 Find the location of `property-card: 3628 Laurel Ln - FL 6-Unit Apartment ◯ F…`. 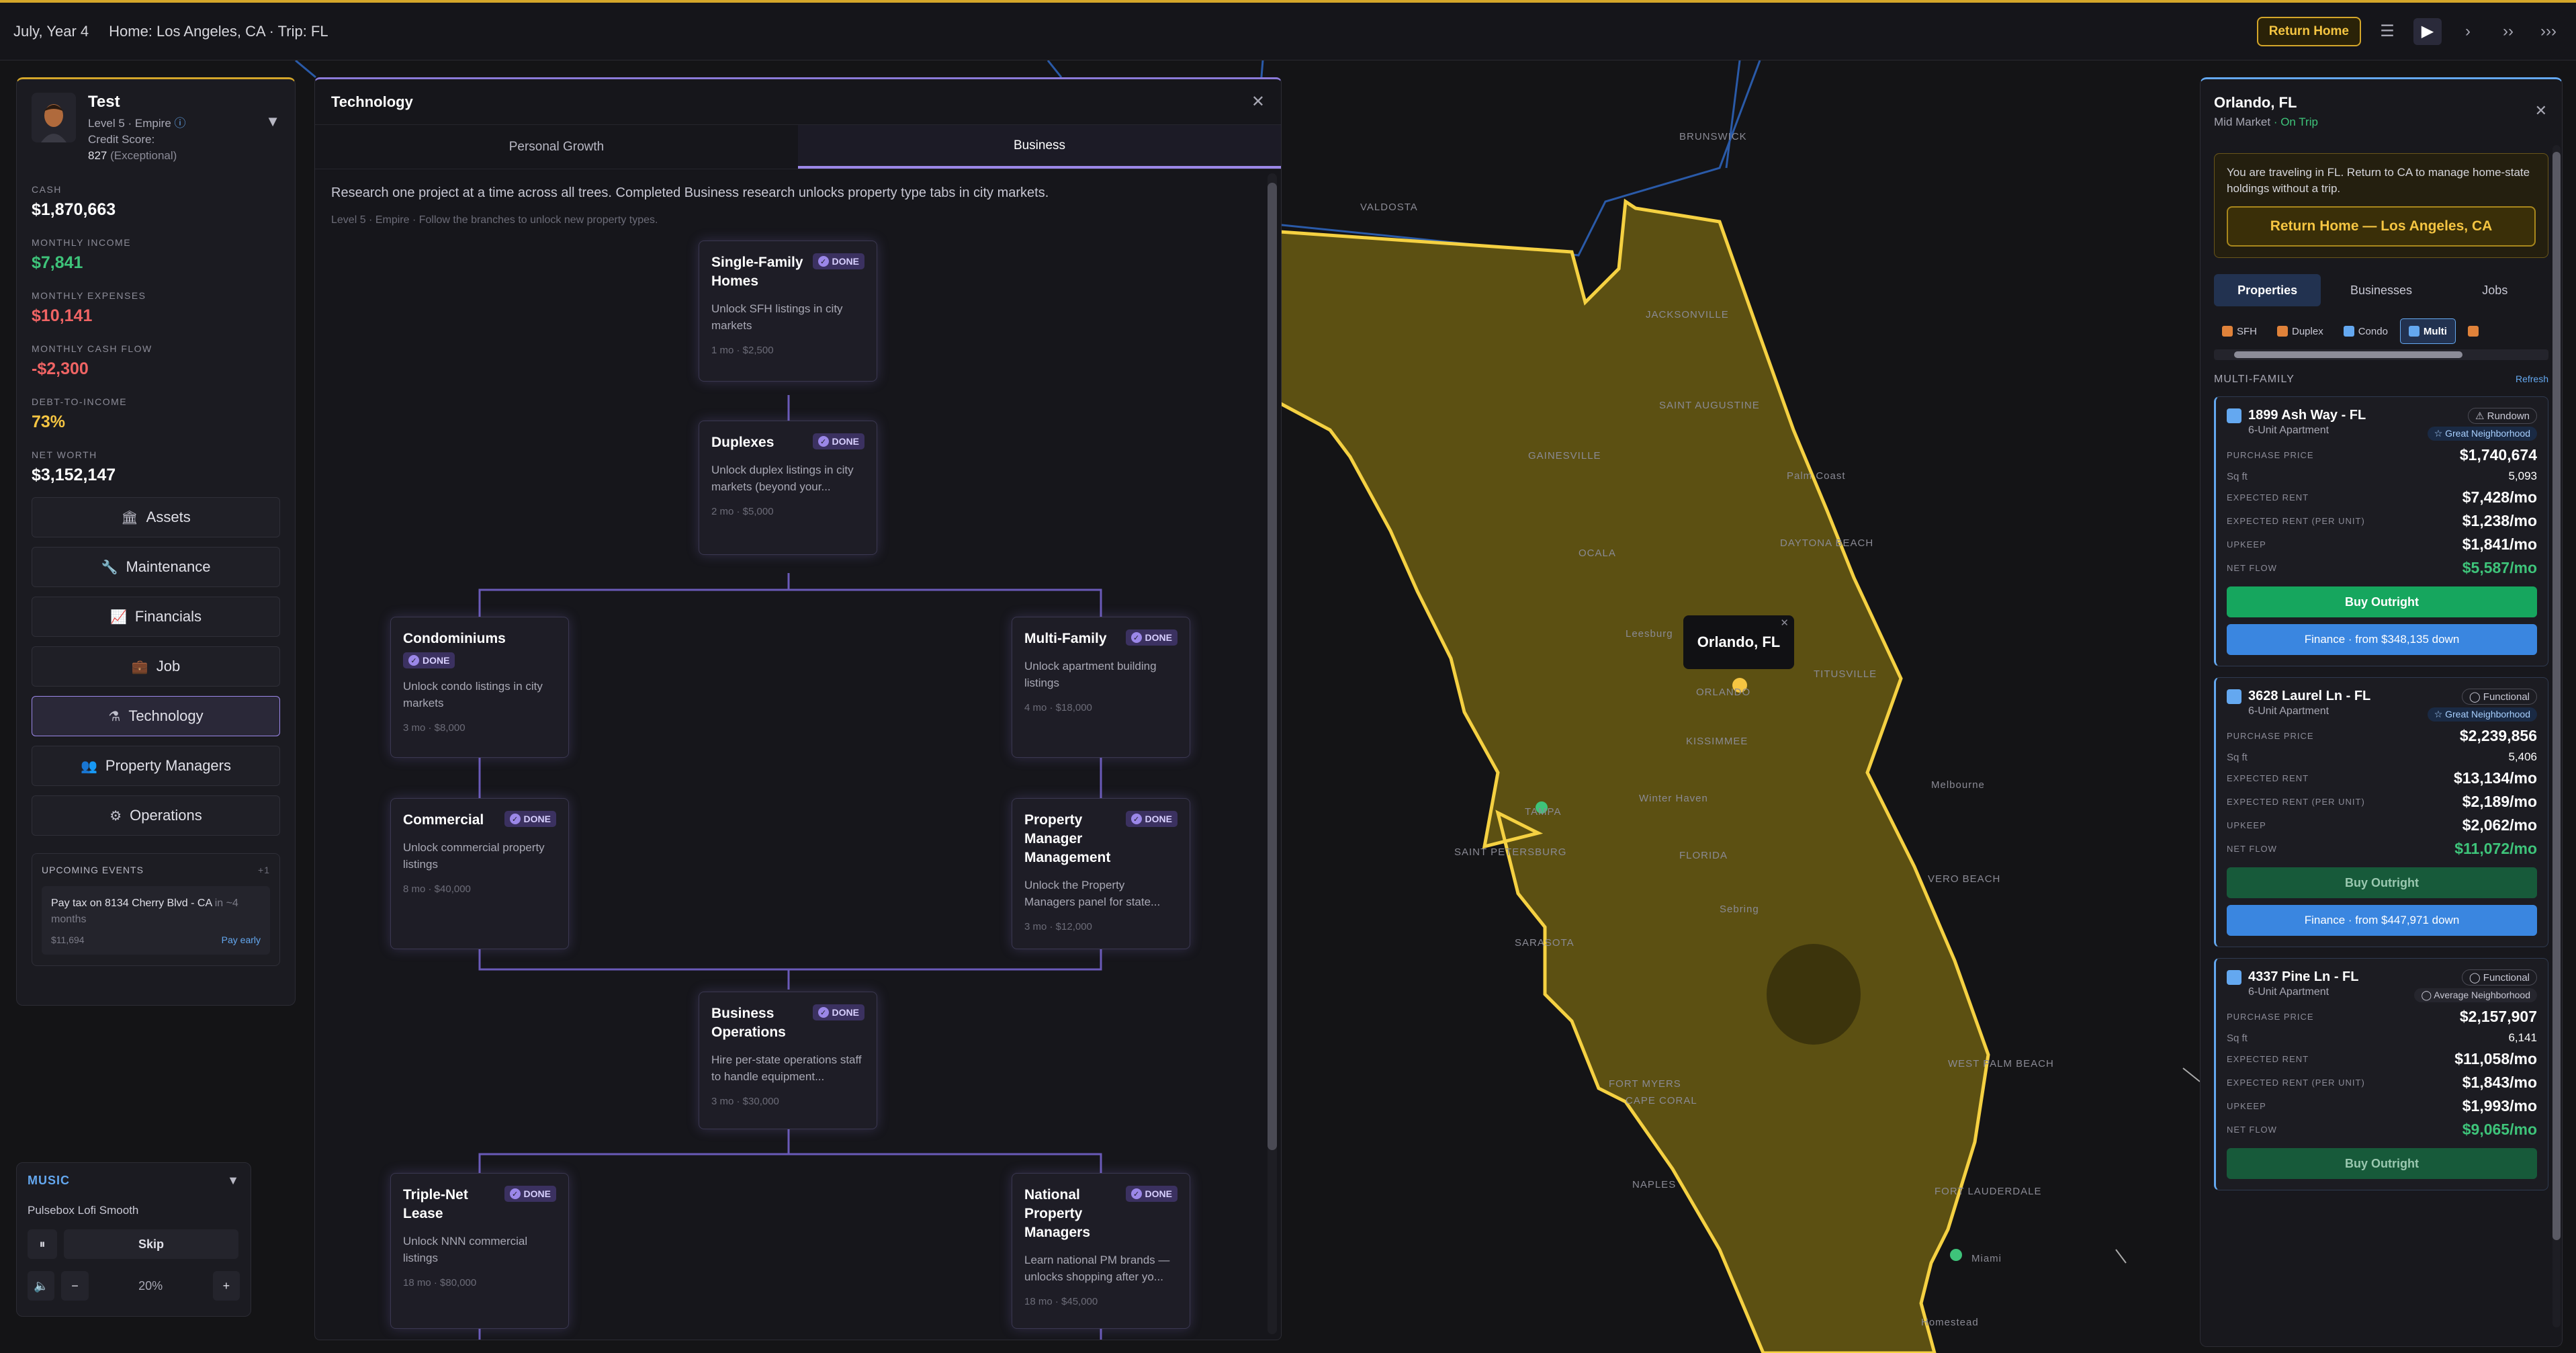

property-card: 3628 Laurel Ln - FL 6-Unit Apartment ◯ F… is located at coordinates (2381, 812).